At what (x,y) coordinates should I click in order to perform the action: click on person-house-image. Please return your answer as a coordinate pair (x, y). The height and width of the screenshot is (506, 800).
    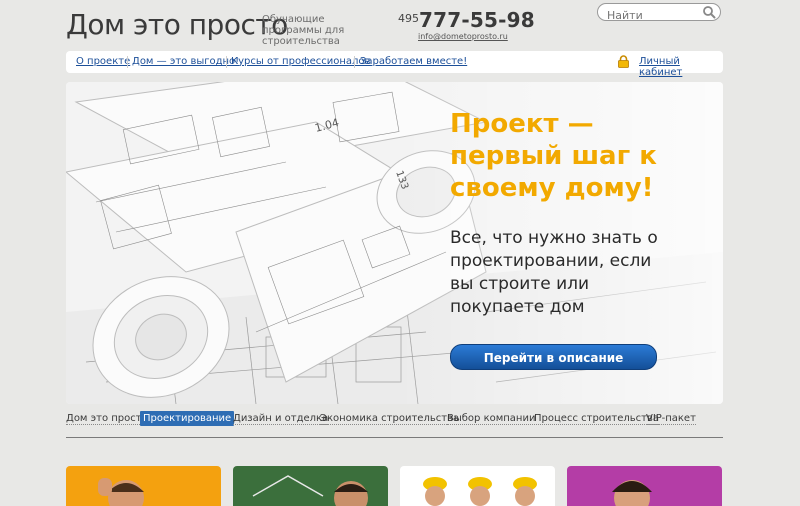
    Looking at the image, I should click on (310, 490).